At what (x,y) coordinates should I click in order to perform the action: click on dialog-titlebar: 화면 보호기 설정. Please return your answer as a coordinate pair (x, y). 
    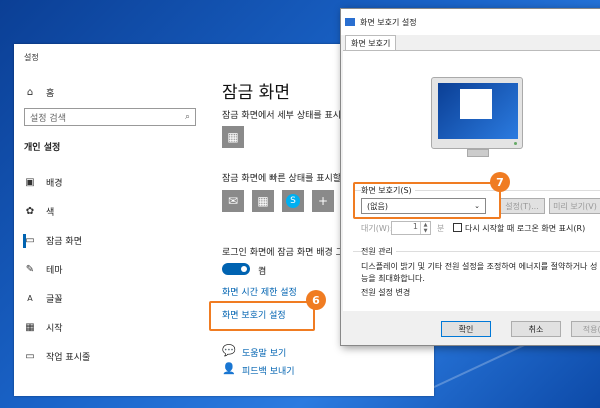
    Looking at the image, I should click on (470, 22).